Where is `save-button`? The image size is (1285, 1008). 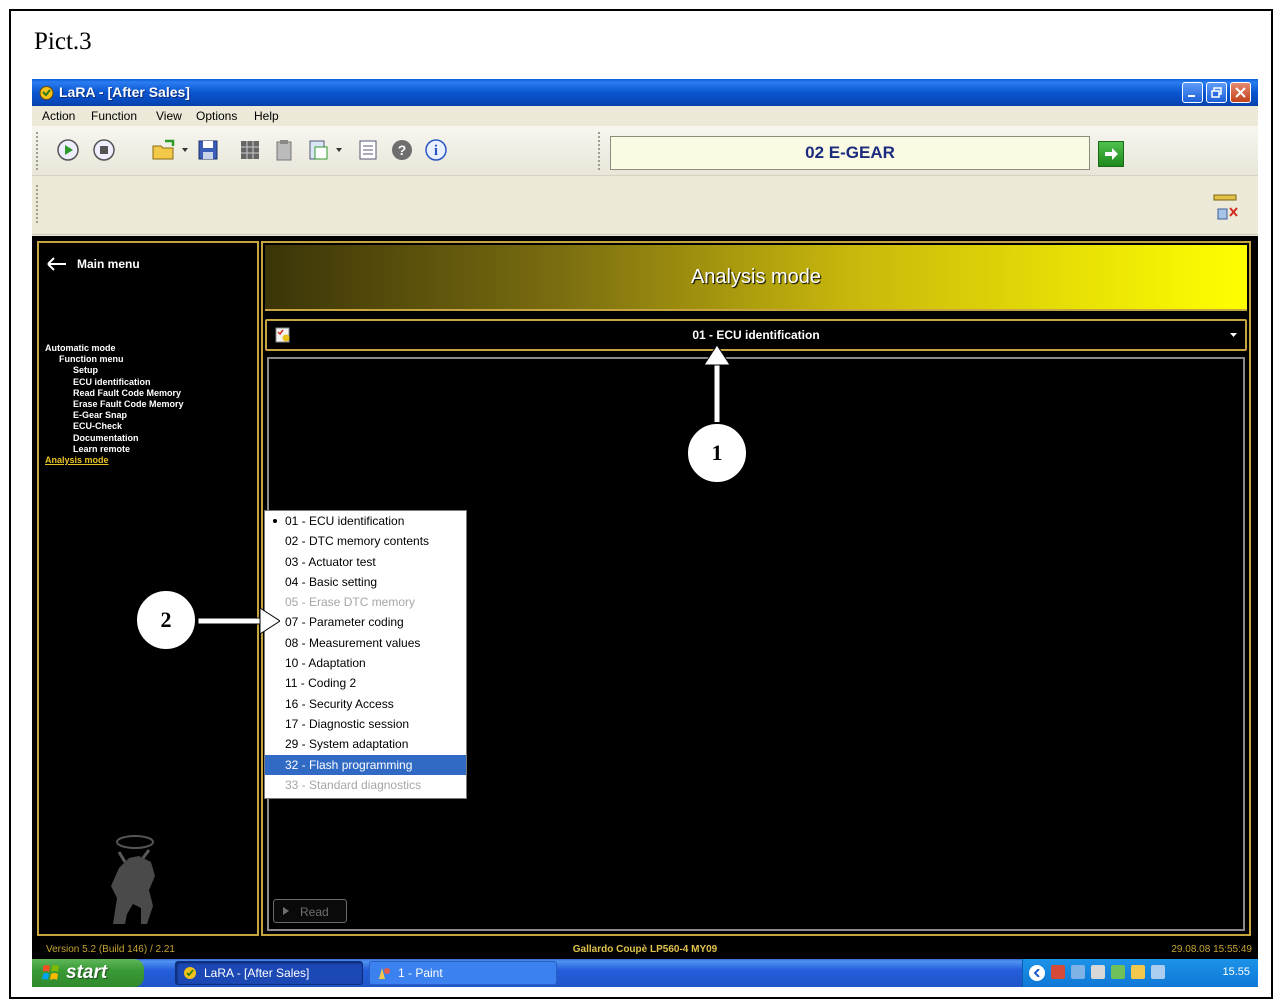 save-button is located at coordinates (208, 150).